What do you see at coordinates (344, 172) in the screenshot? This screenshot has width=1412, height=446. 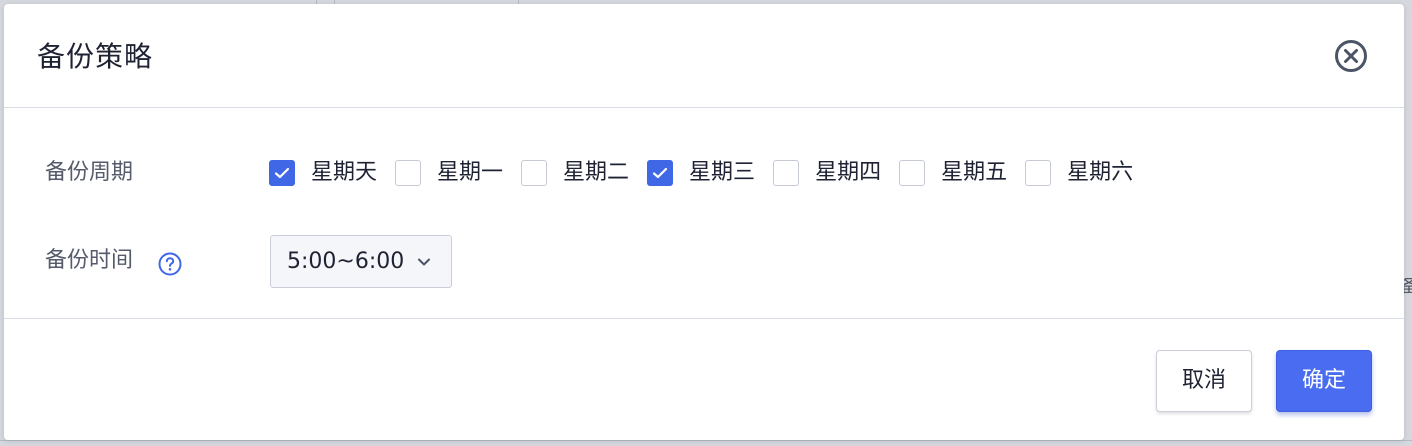 I see `weekday-label: 星期天` at bounding box center [344, 172].